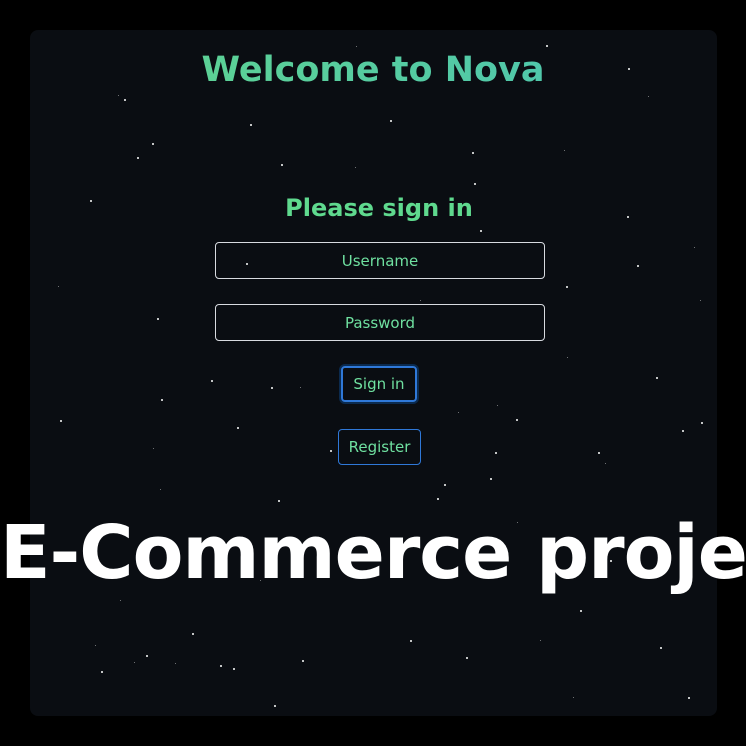 Image resolution: width=746 pixels, height=746 pixels. I want to click on sign-in-button: Sign in, so click(379, 384).